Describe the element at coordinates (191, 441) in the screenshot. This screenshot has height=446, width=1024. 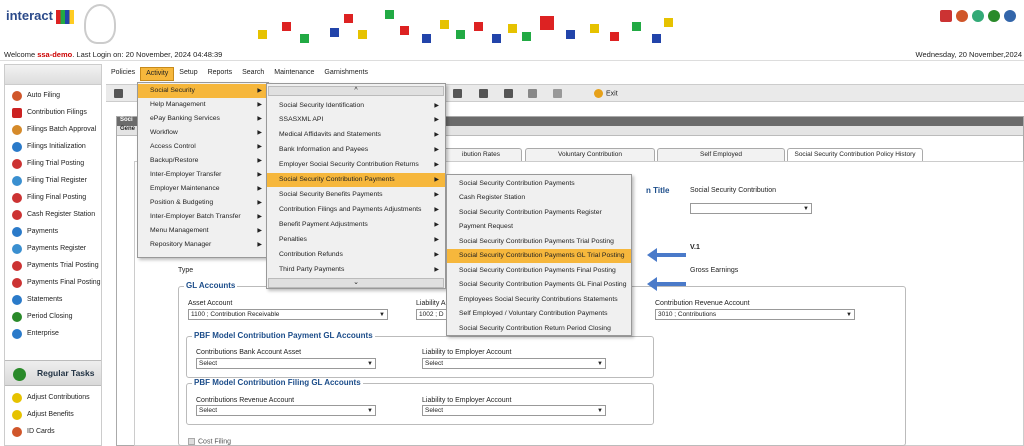
I see `checkbox-icon` at that location.